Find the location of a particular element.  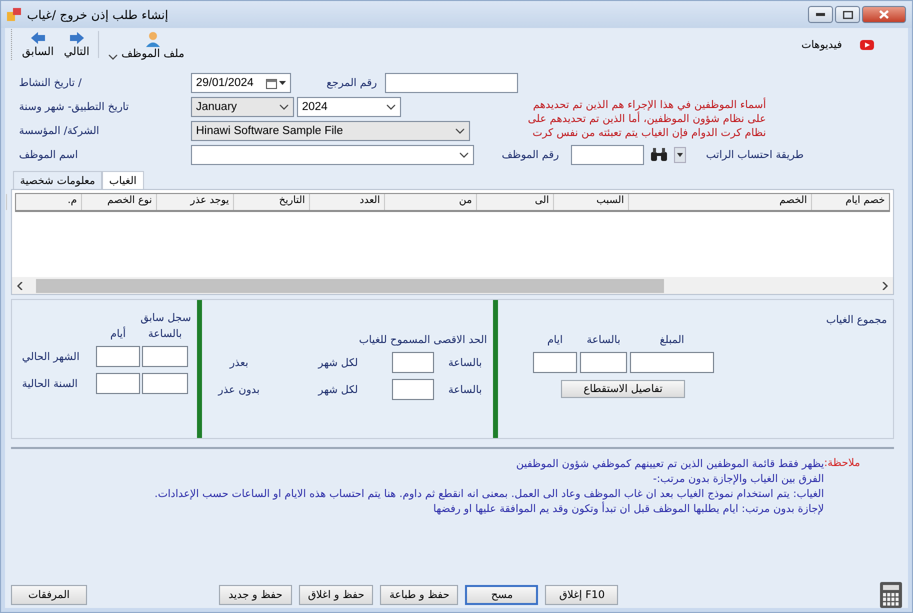

calculator-icon is located at coordinates (891, 595).